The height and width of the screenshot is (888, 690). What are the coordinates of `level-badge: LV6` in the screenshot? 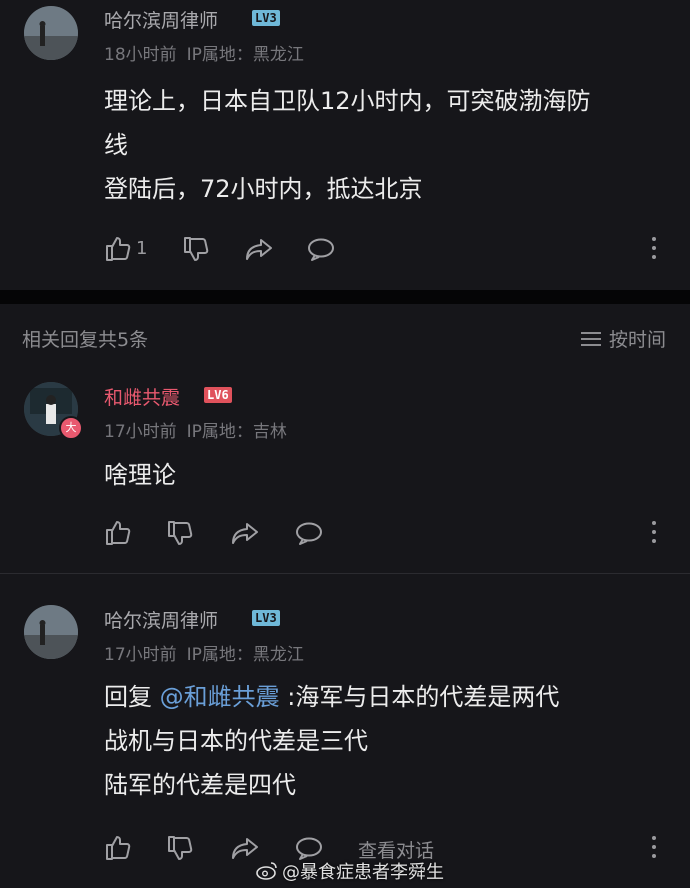 It's located at (218, 395).